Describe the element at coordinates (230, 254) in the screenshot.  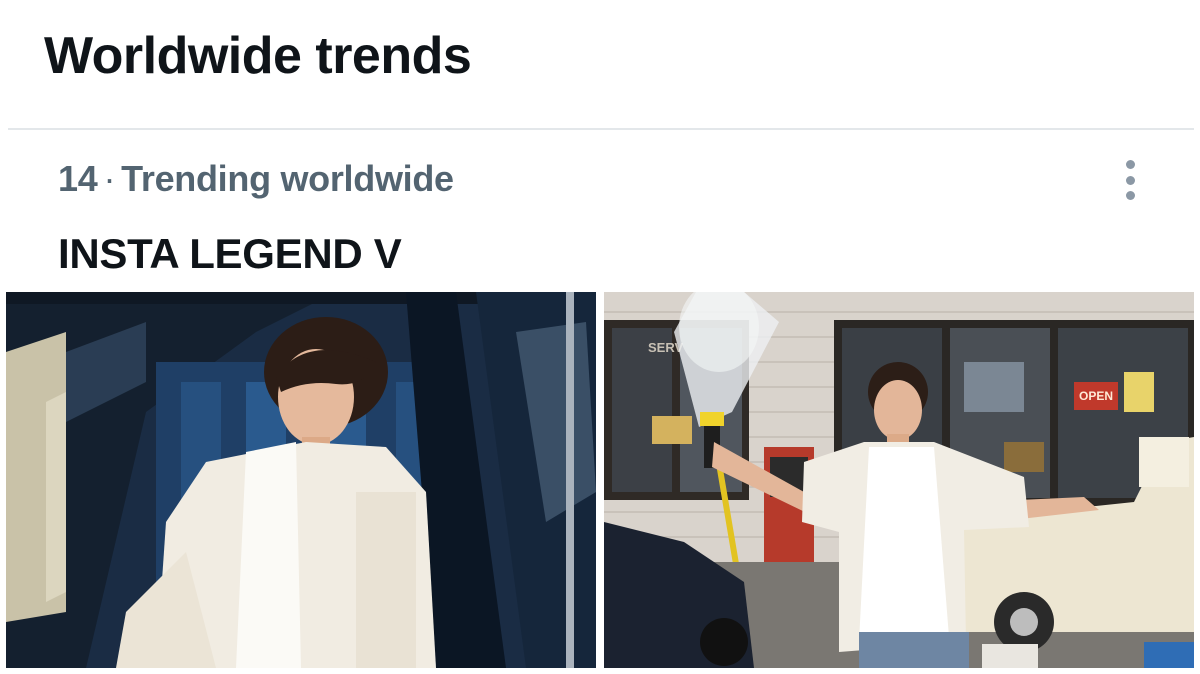
I see `trend-name: INSTA LEGEND V` at that location.